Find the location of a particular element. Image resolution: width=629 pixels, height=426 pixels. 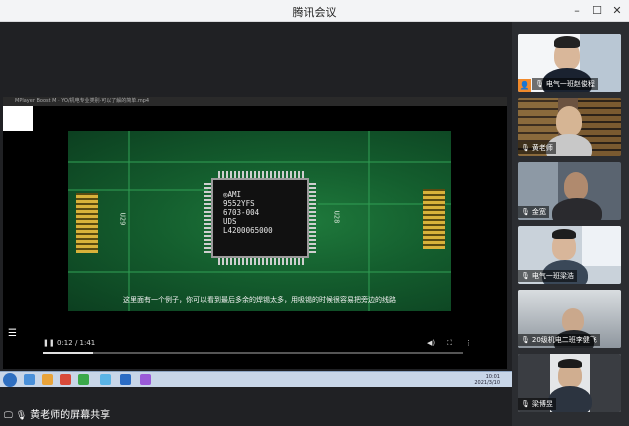

video-subtitle: 这里面有一个例子，你可以看到最后多余的焊锡太多，用吸锡的时候很容易把旁边的线路 is located at coordinates (259, 300).